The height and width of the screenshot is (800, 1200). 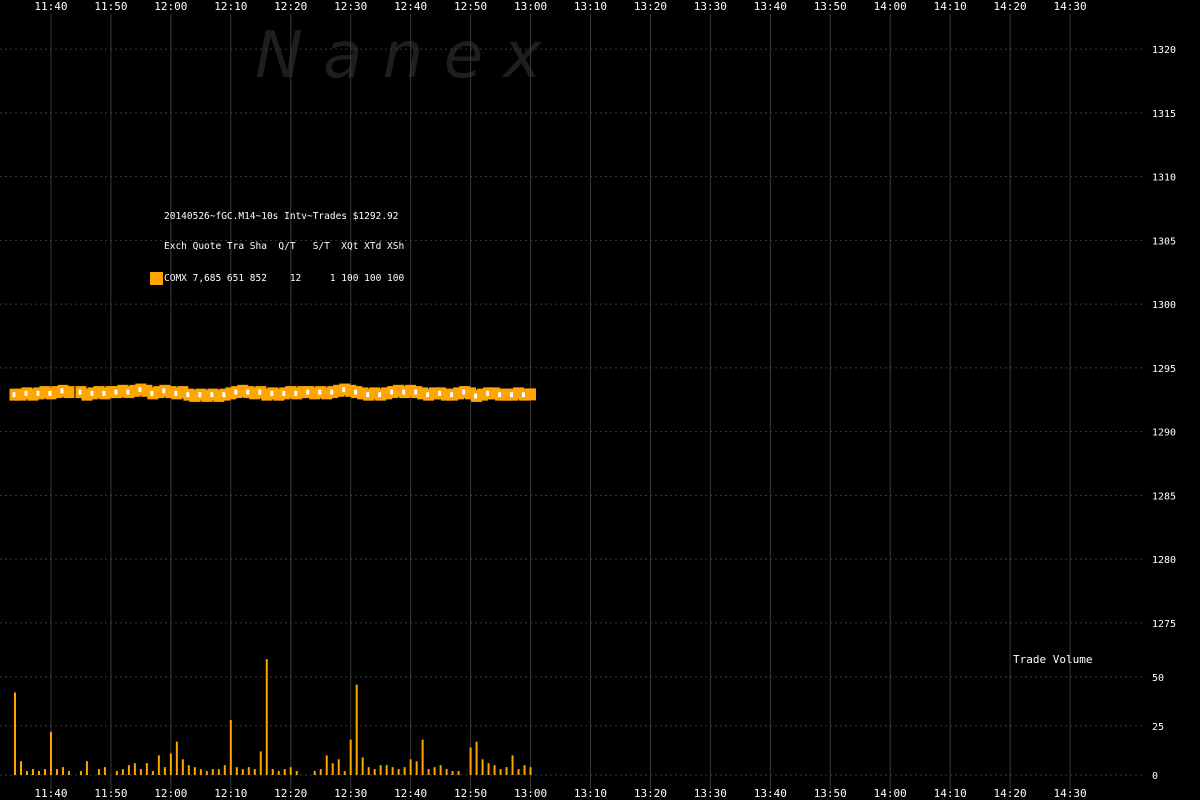 I want to click on y-tick-label: 1290, so click(x=1164, y=433).